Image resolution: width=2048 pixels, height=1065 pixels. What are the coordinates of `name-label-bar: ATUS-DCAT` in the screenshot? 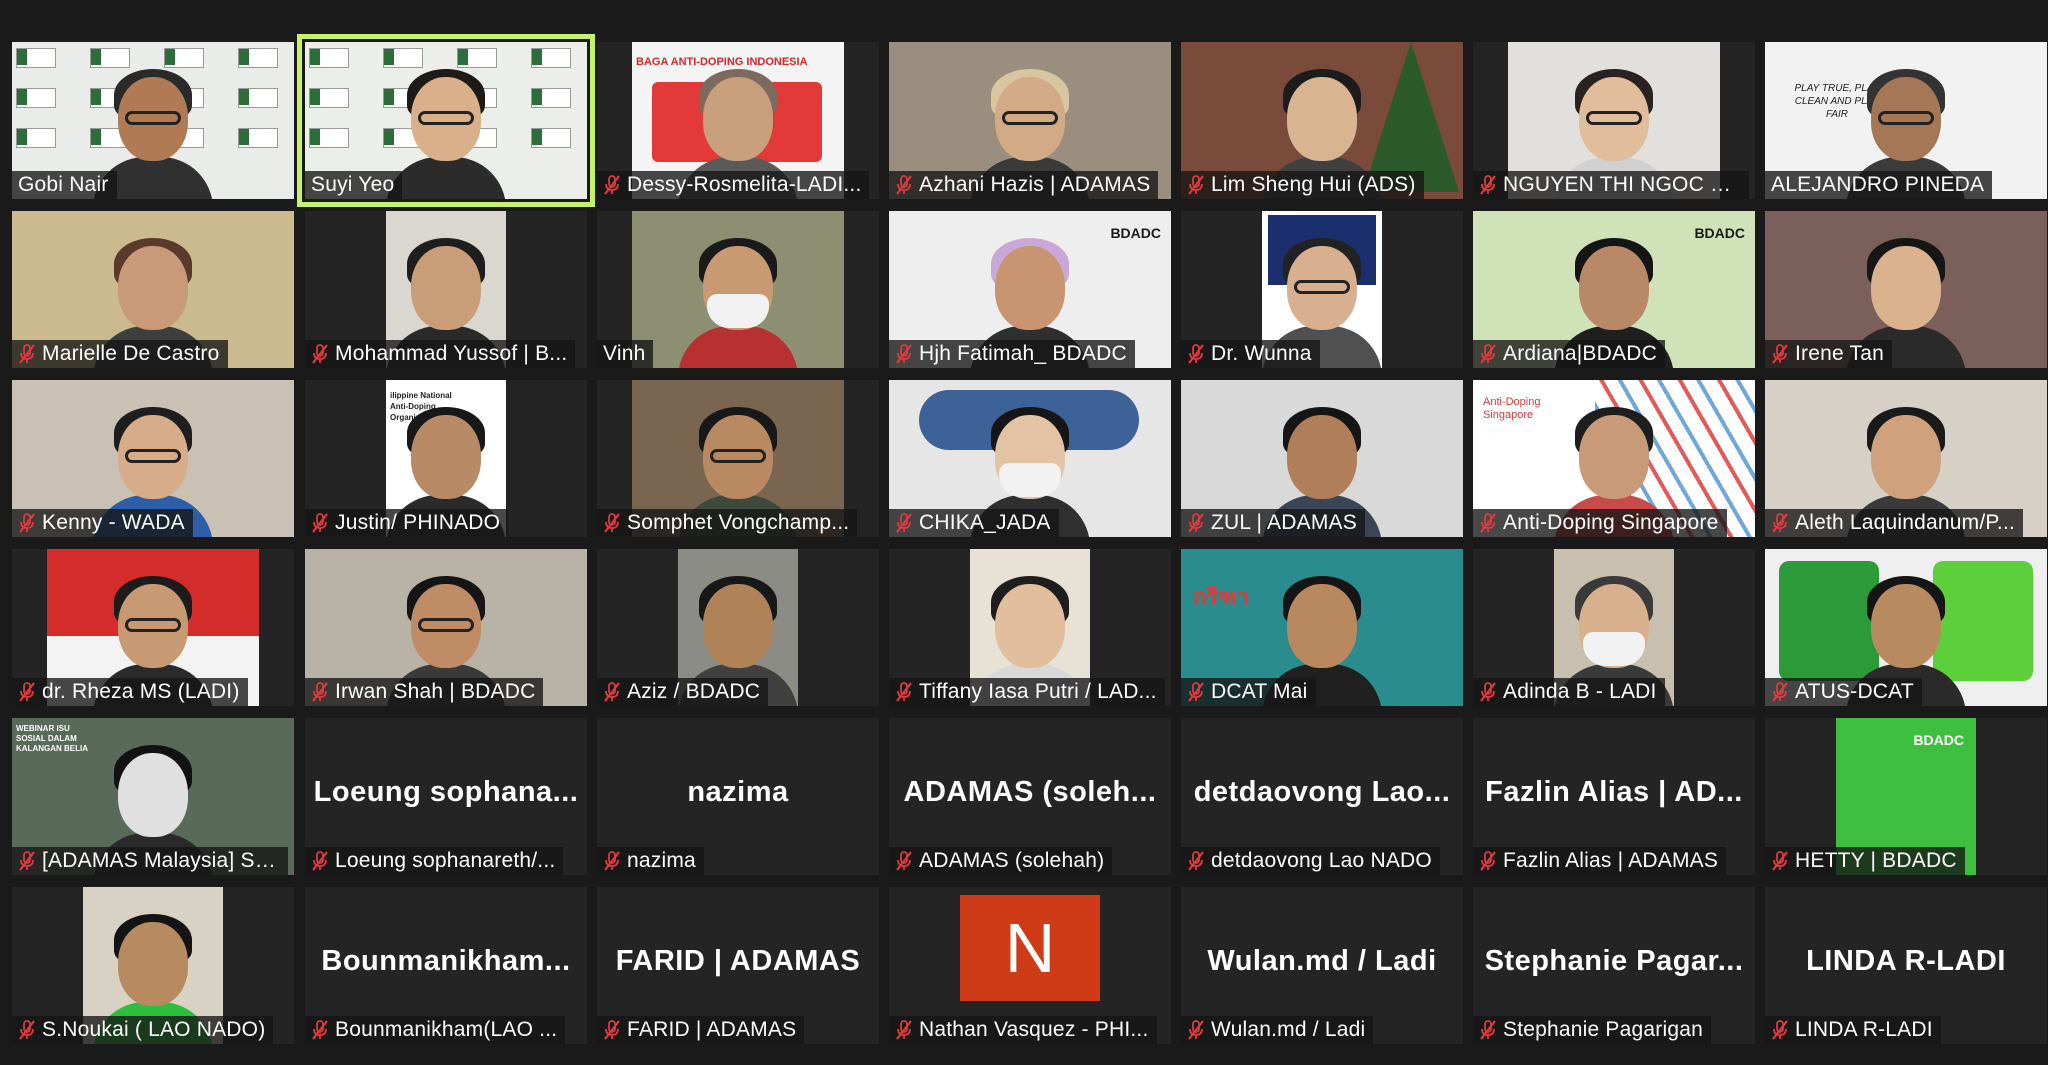 It's located at (1843, 692).